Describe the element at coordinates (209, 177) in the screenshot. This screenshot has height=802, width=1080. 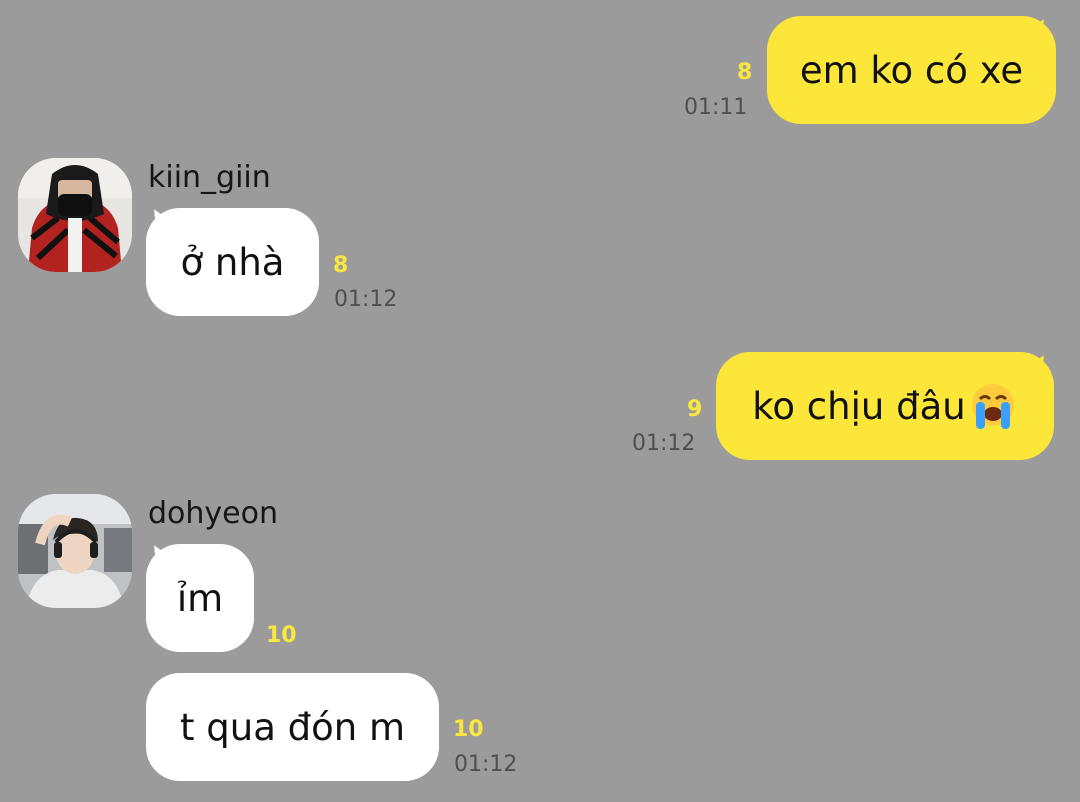
I see `sender-name: kiin_giin` at that location.